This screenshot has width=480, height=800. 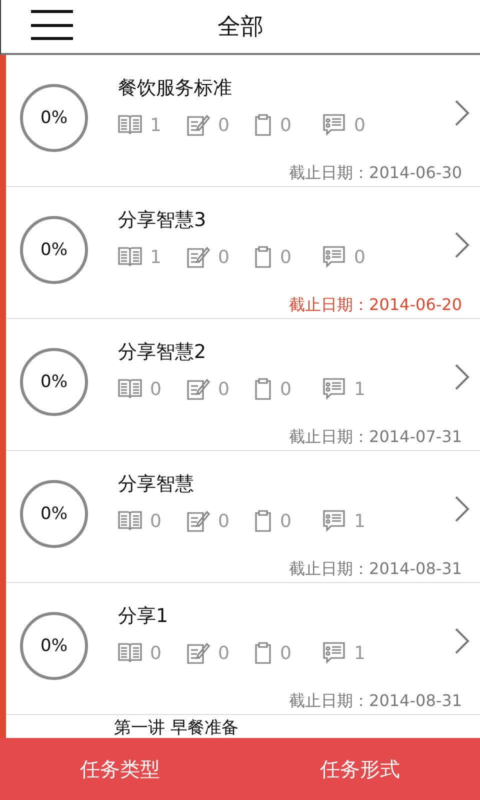 I want to click on task-title: 分享智慧2, so click(x=163, y=352).